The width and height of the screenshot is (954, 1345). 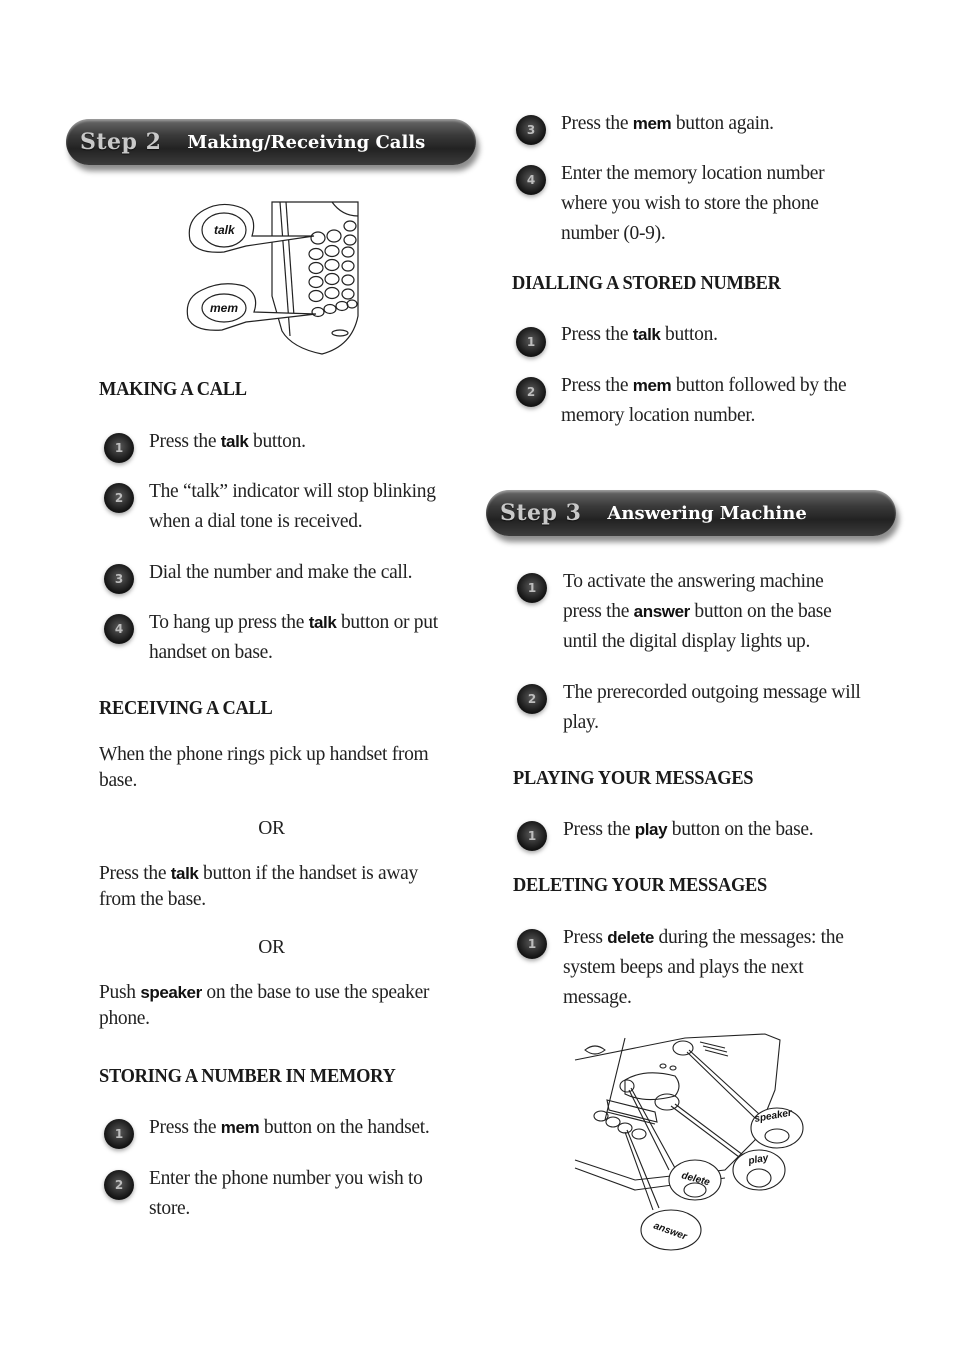 I want to click on playing-heading: PLAYING YOUR MESSAGES, so click(x=633, y=778).